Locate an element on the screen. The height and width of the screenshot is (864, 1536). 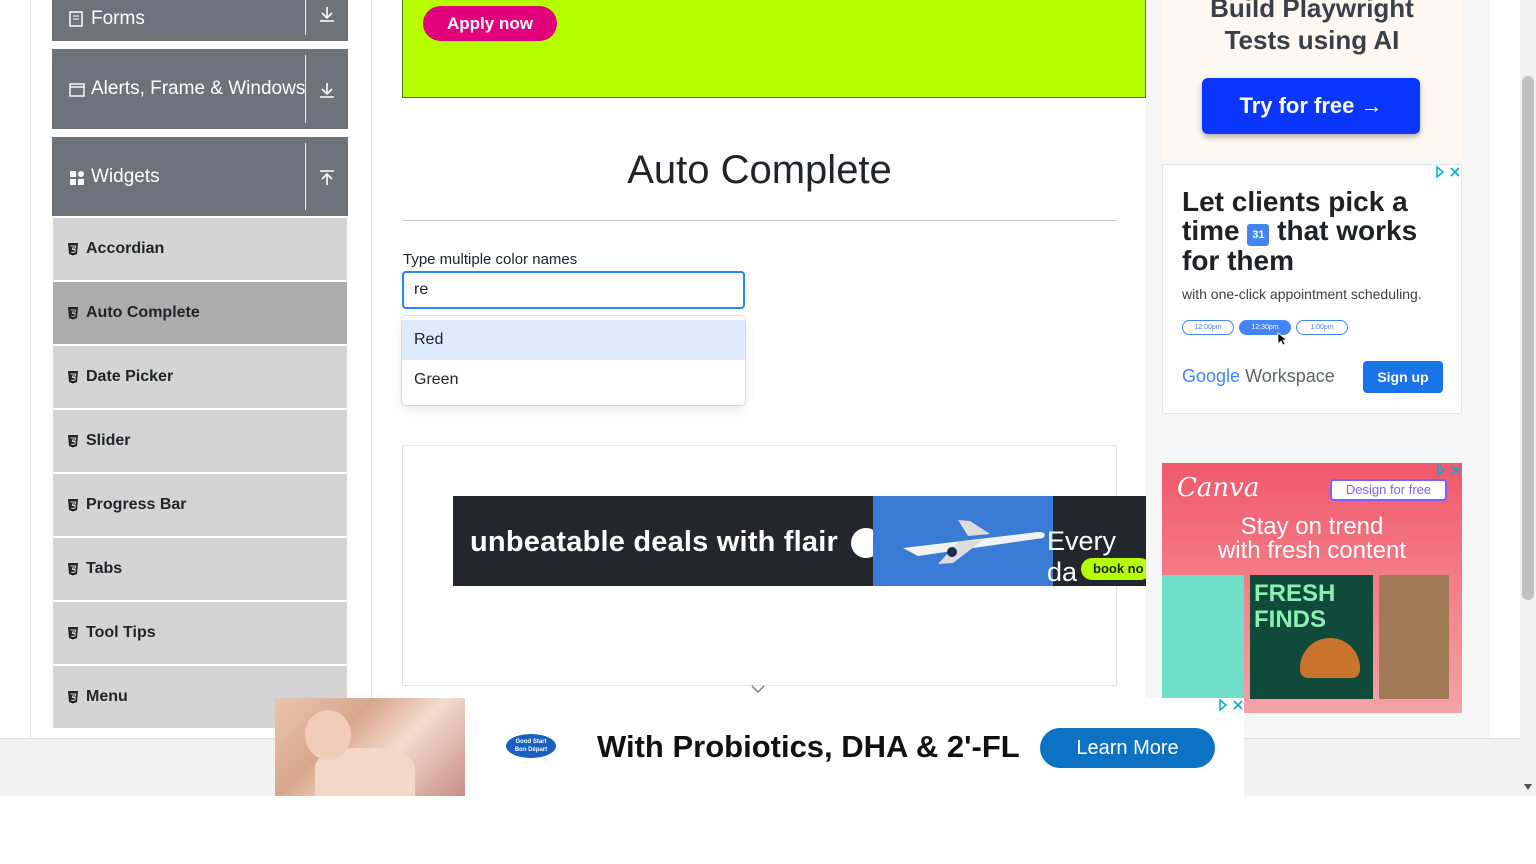
google-workspace-logo: Google Workspace is located at coordinates (1258, 376).